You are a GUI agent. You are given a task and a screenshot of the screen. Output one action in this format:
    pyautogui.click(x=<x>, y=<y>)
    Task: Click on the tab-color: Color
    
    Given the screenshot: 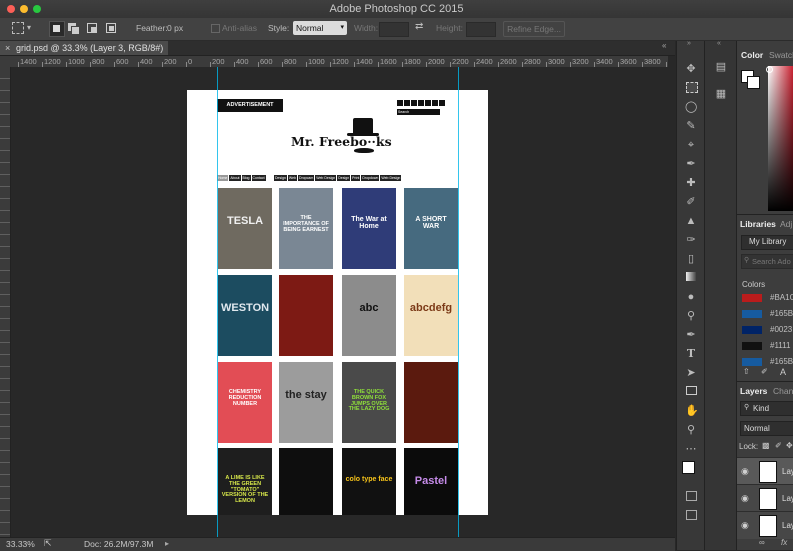 What is the action you would take?
    pyautogui.click(x=752, y=55)
    